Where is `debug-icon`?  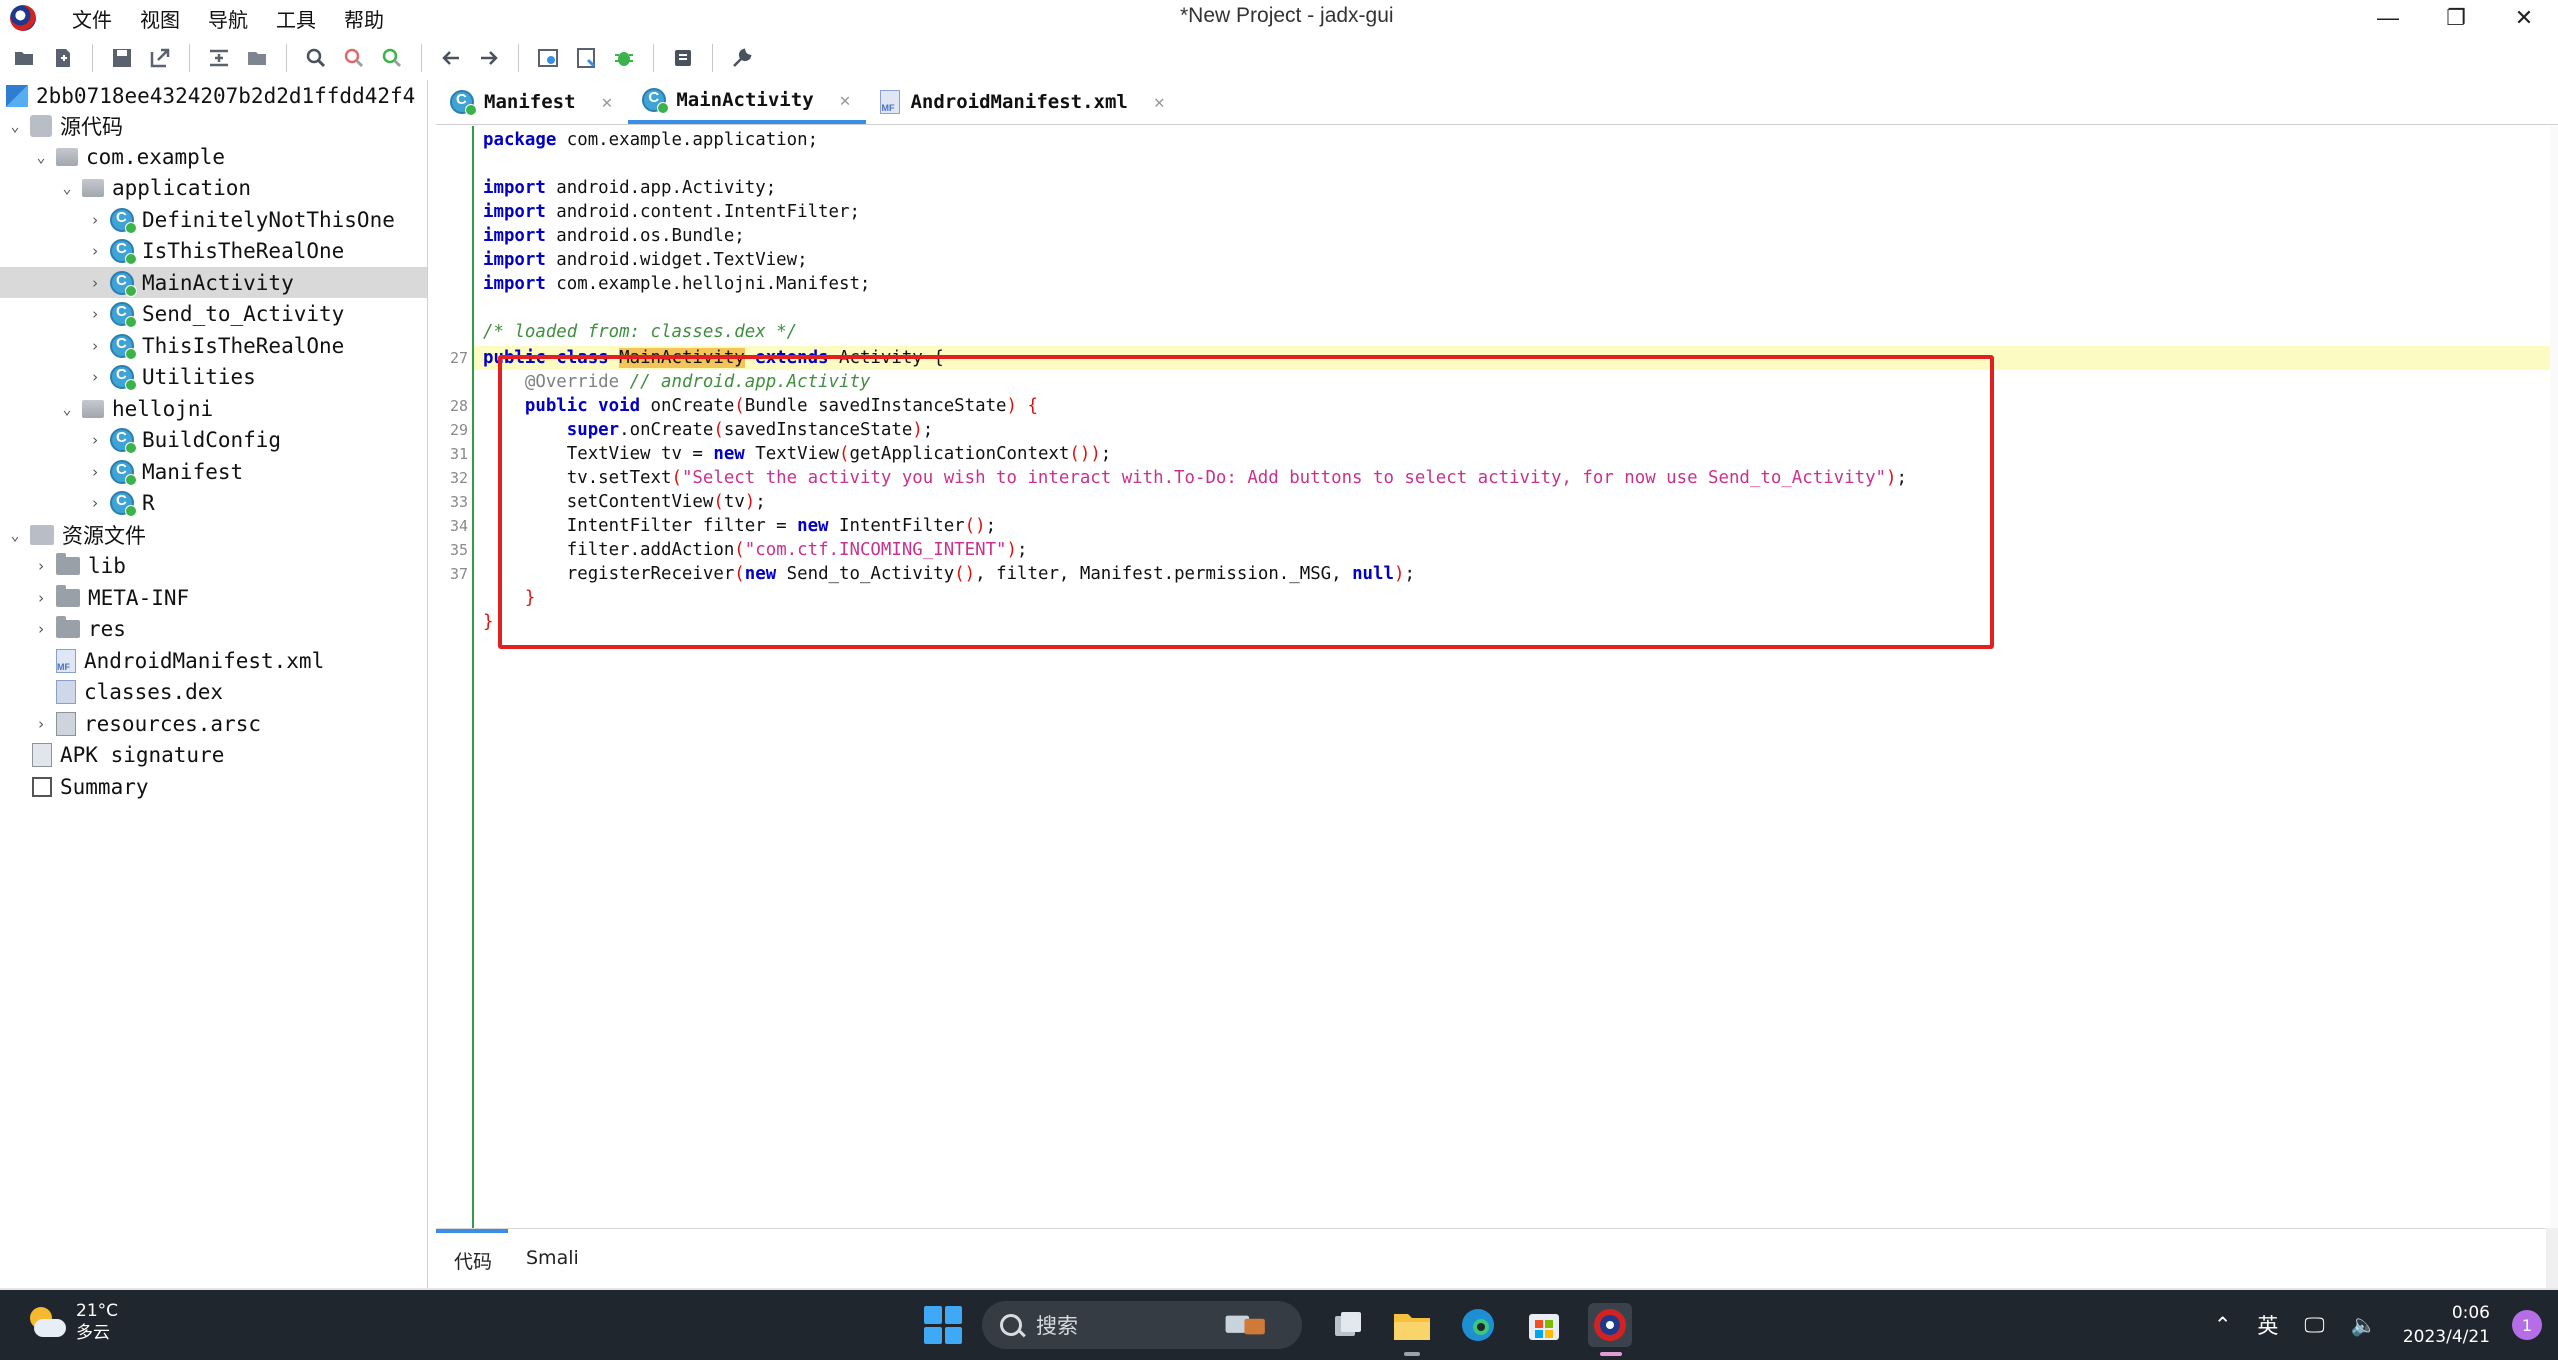 debug-icon is located at coordinates (624, 58).